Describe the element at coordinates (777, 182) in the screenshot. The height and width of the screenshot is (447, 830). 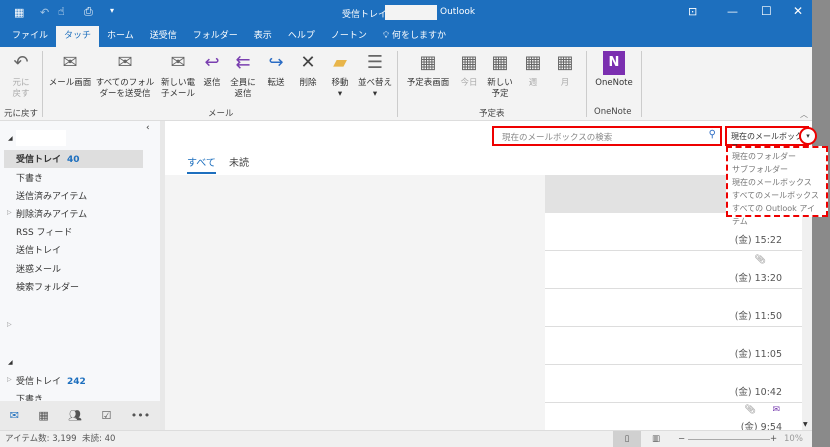
I see `scope-option: 現在のメールボックス` at that location.